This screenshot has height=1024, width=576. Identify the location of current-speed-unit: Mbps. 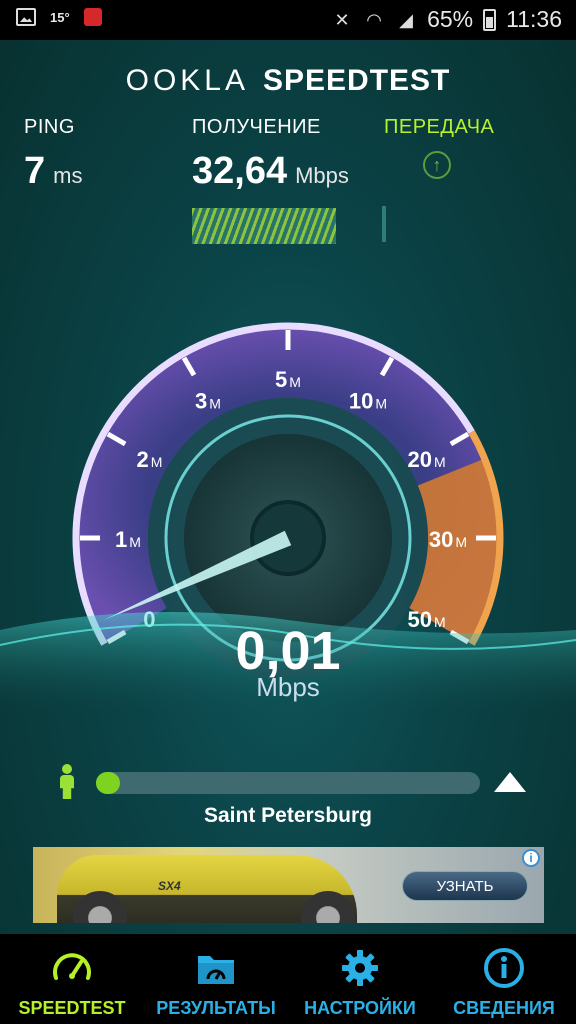
(288, 687).